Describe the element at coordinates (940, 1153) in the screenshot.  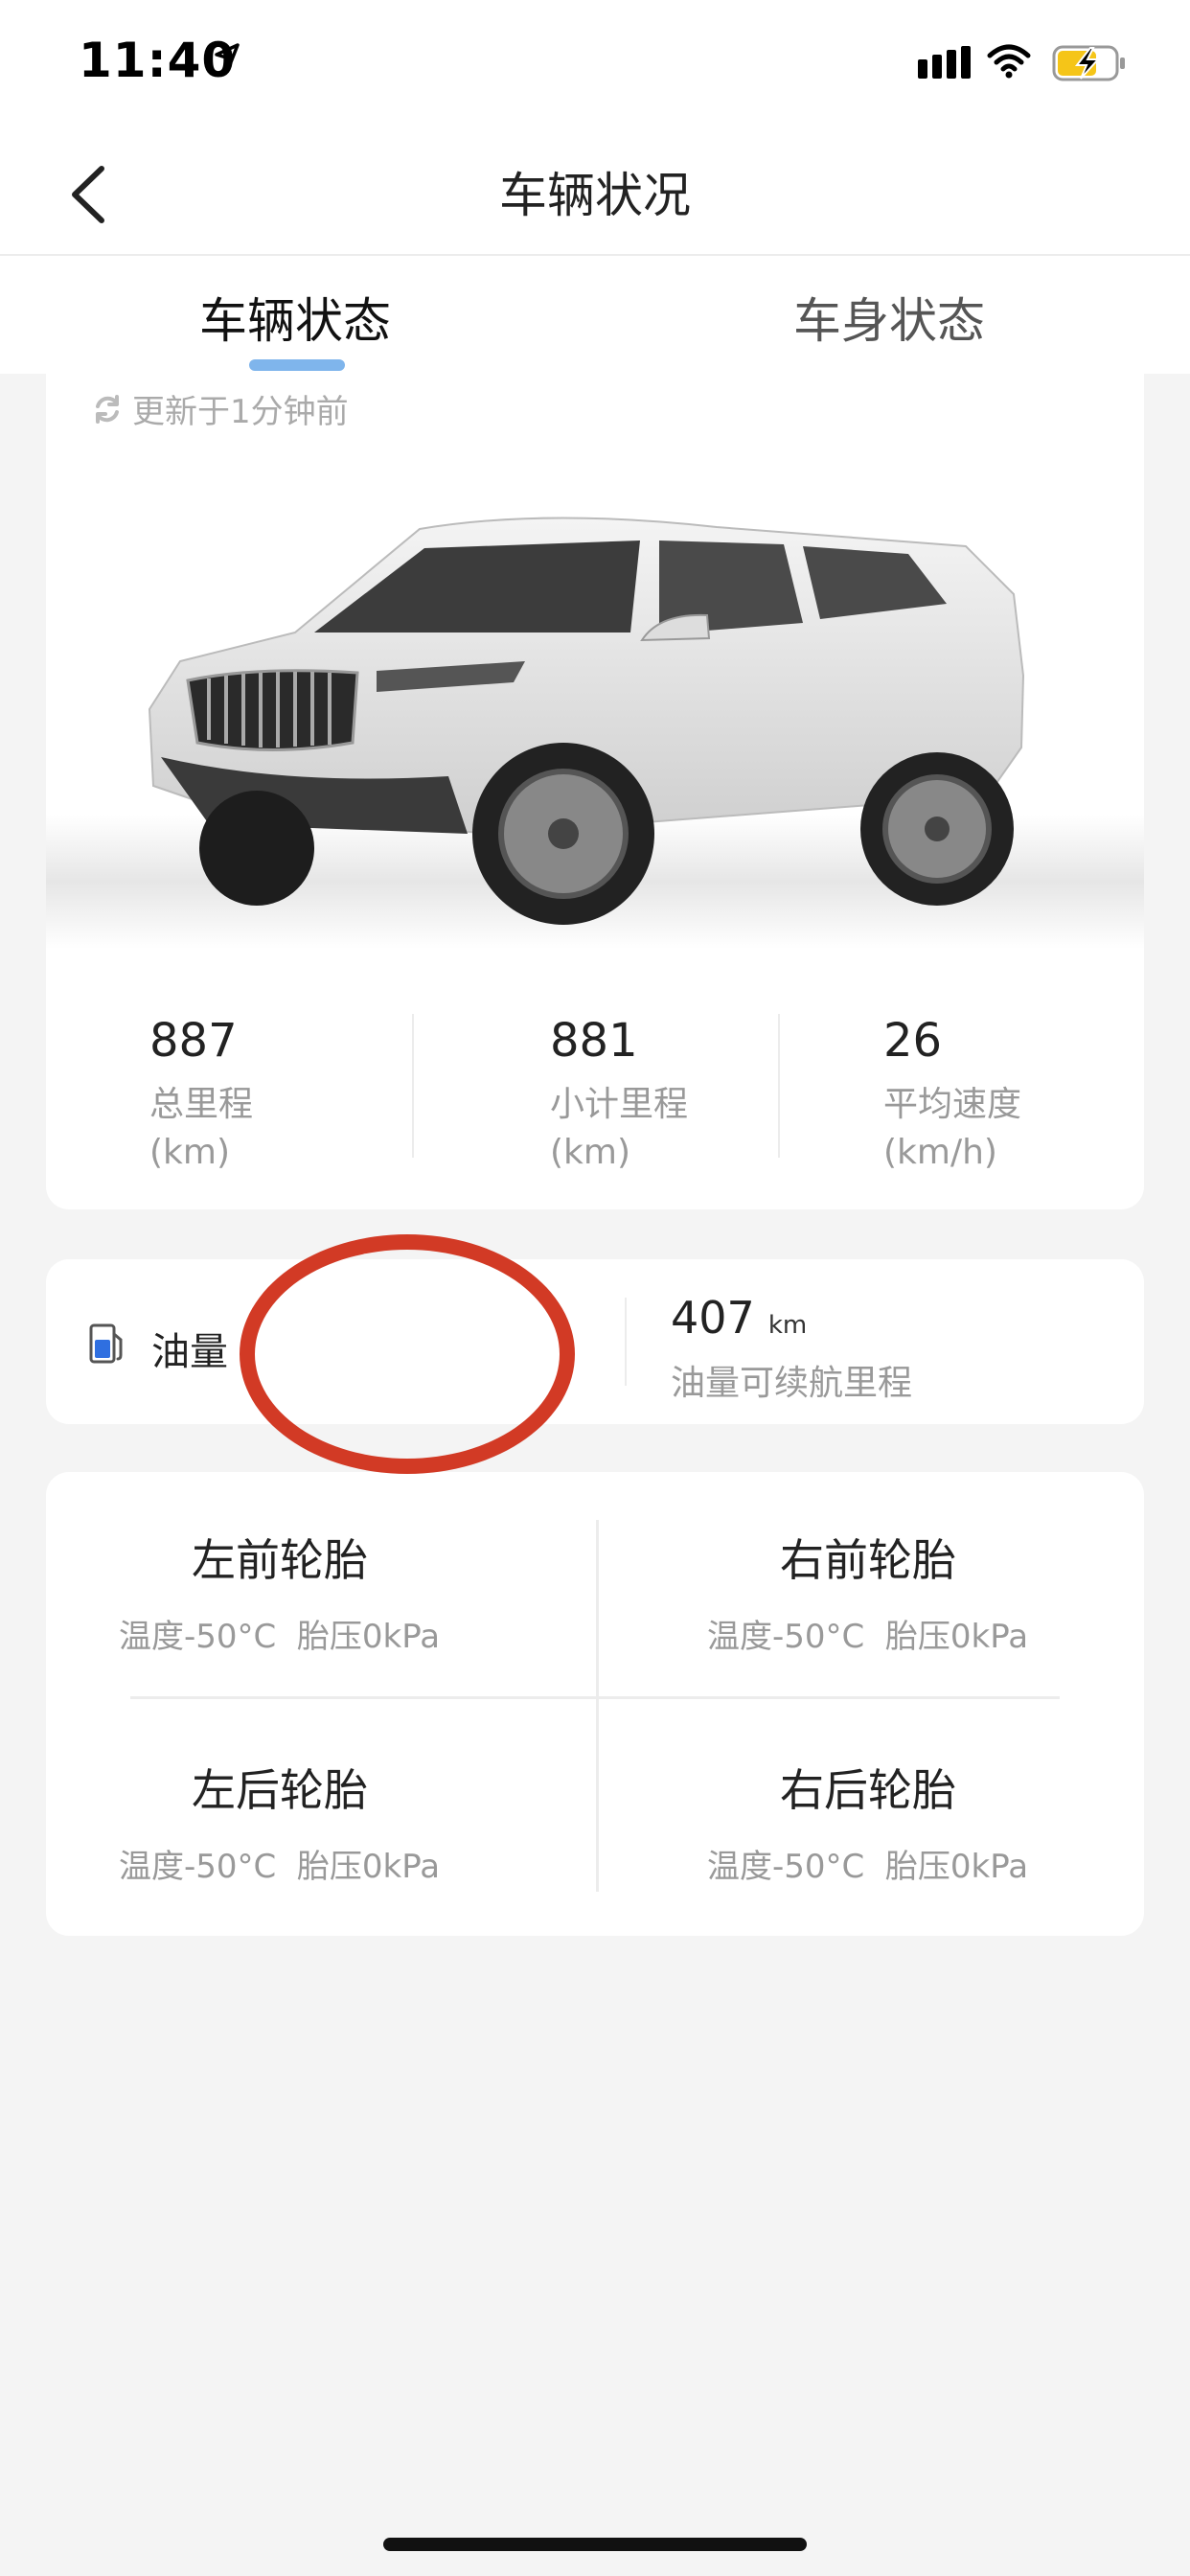
I see `average-speed-unit: (km/h)` at that location.